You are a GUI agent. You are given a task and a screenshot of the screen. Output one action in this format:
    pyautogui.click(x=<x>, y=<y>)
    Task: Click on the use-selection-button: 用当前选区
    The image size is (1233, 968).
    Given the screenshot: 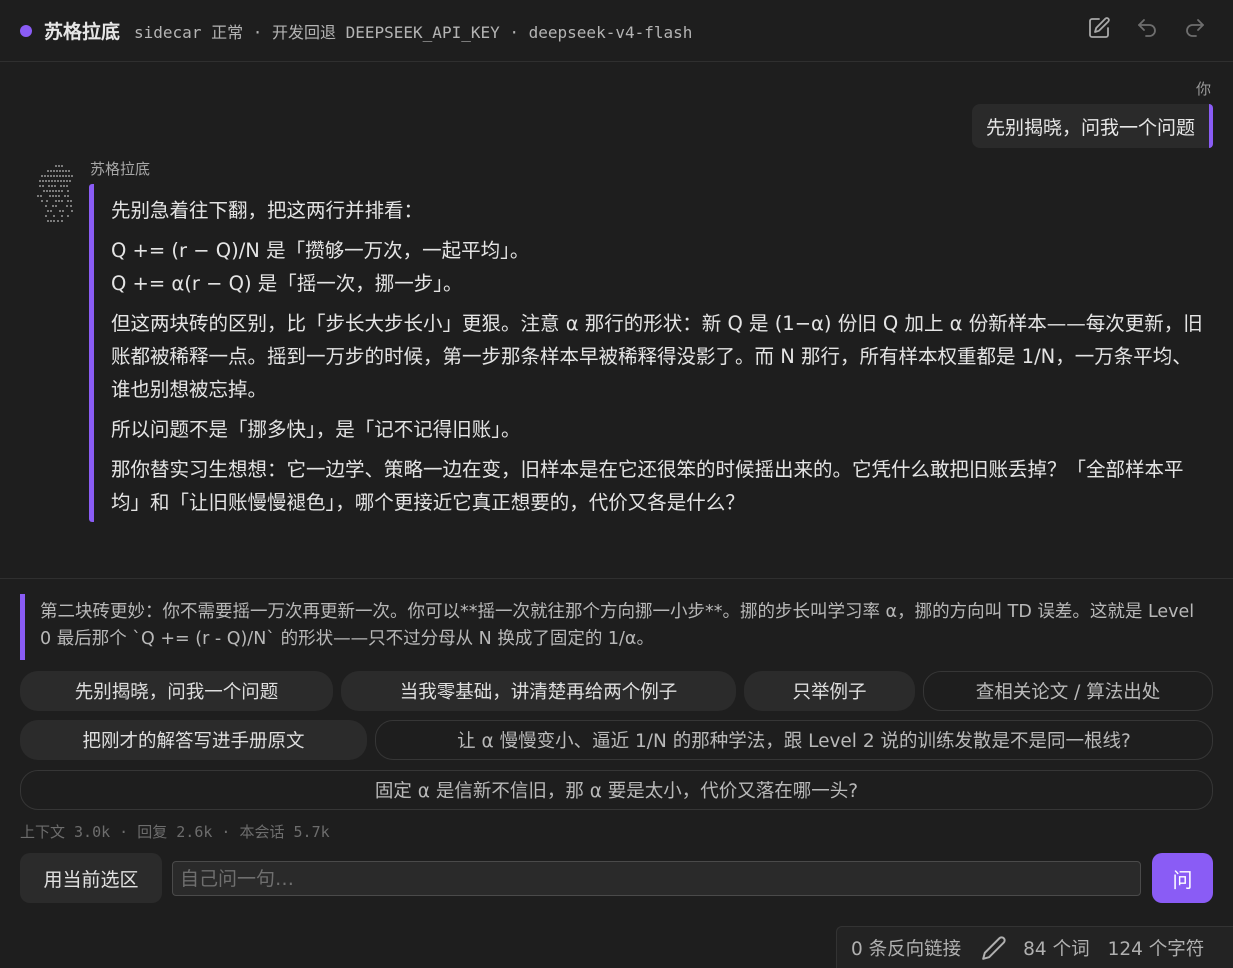 What is the action you would take?
    pyautogui.click(x=91, y=878)
    